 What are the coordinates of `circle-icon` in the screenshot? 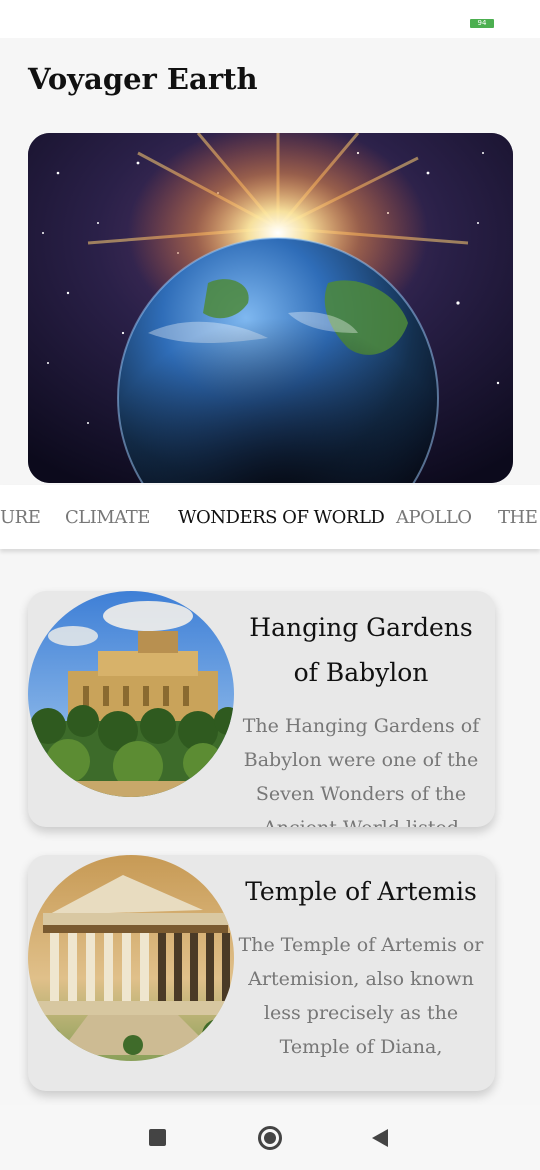 It's located at (270, 1138).